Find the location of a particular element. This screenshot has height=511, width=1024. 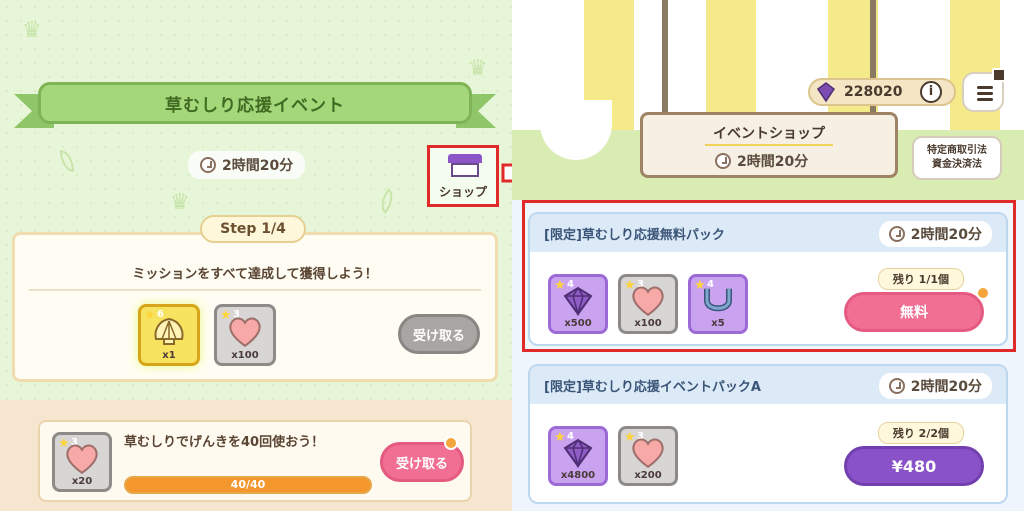

event-timer-text: 2時間20分 is located at coordinates (258, 166).